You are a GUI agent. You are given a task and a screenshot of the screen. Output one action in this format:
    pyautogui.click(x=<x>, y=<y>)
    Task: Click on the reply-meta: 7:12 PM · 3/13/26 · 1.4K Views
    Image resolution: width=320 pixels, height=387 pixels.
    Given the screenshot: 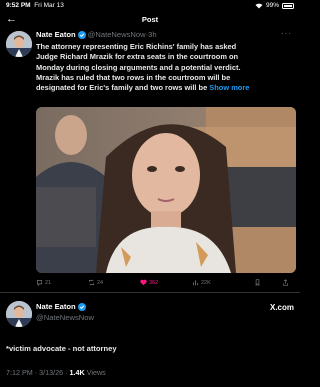 What is the action you would take?
    pyautogui.click(x=56, y=372)
    